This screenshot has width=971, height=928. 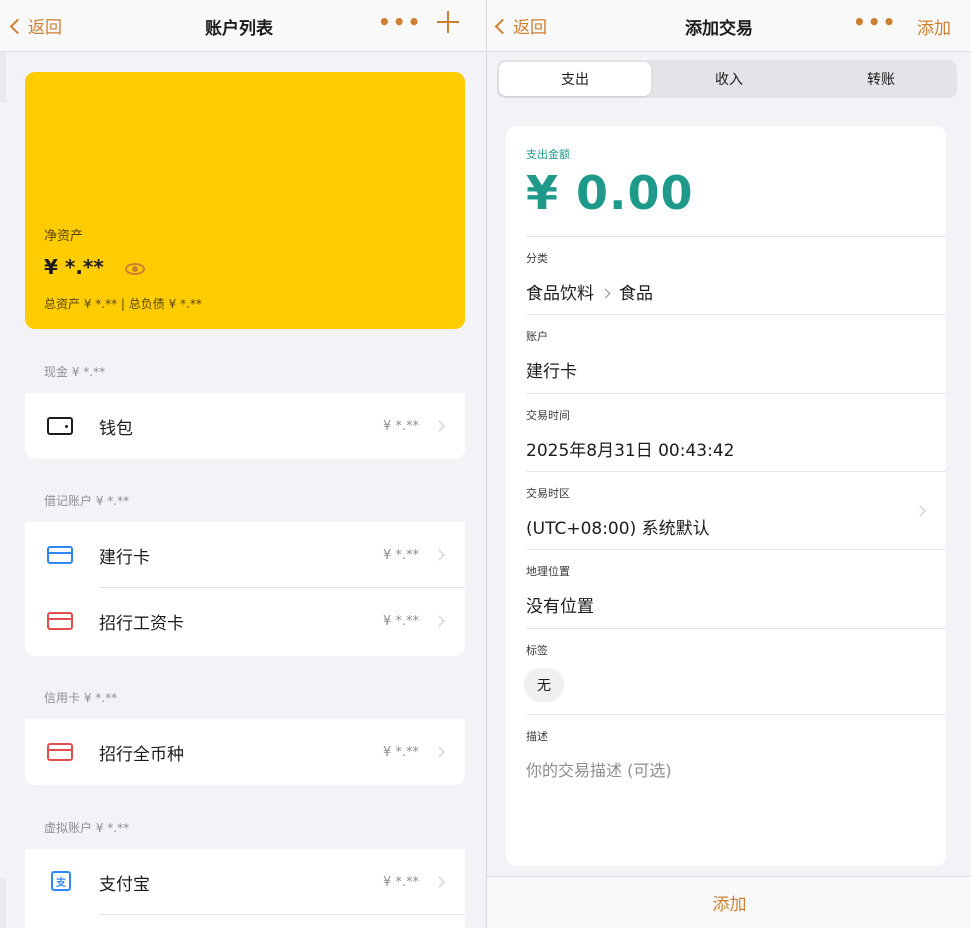 What do you see at coordinates (239, 29) in the screenshot?
I see `left-page-title: 账户列表` at bounding box center [239, 29].